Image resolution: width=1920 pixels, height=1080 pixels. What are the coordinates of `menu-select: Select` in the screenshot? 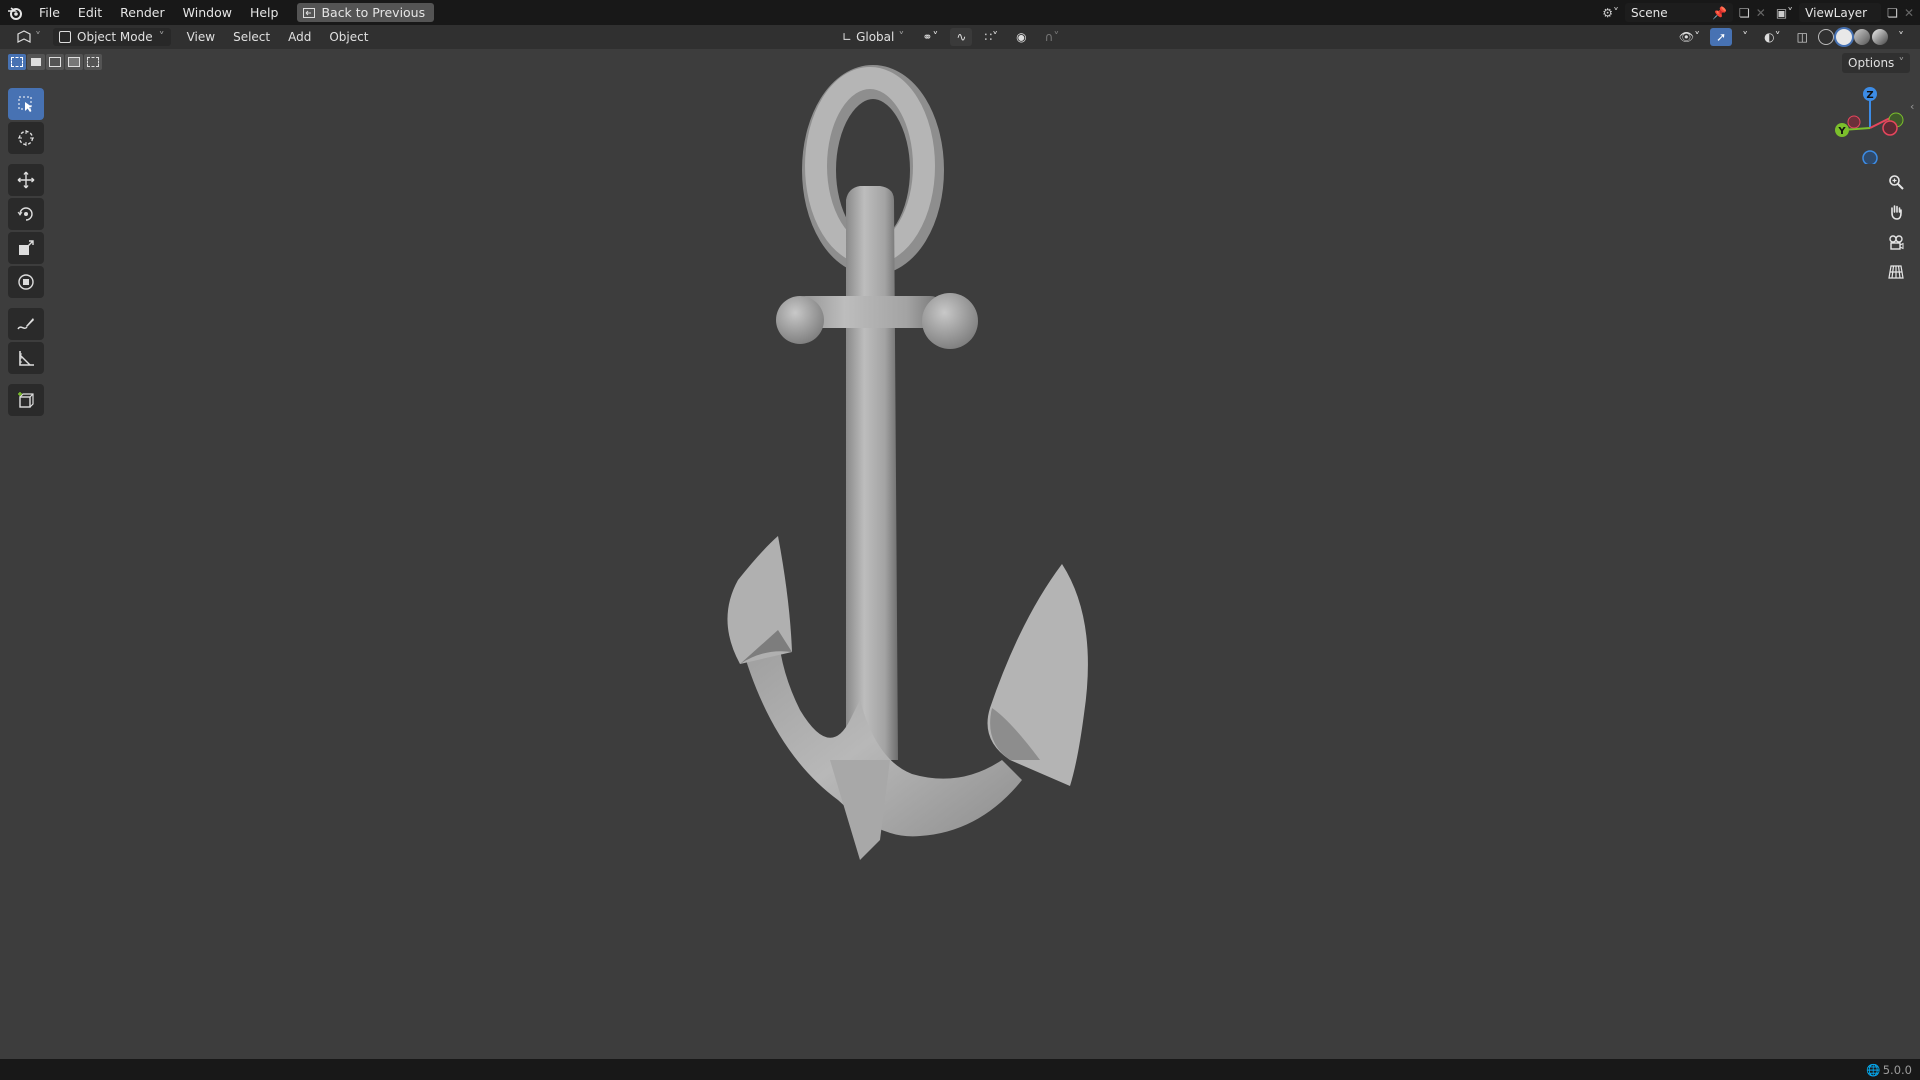 It's located at (251, 37).